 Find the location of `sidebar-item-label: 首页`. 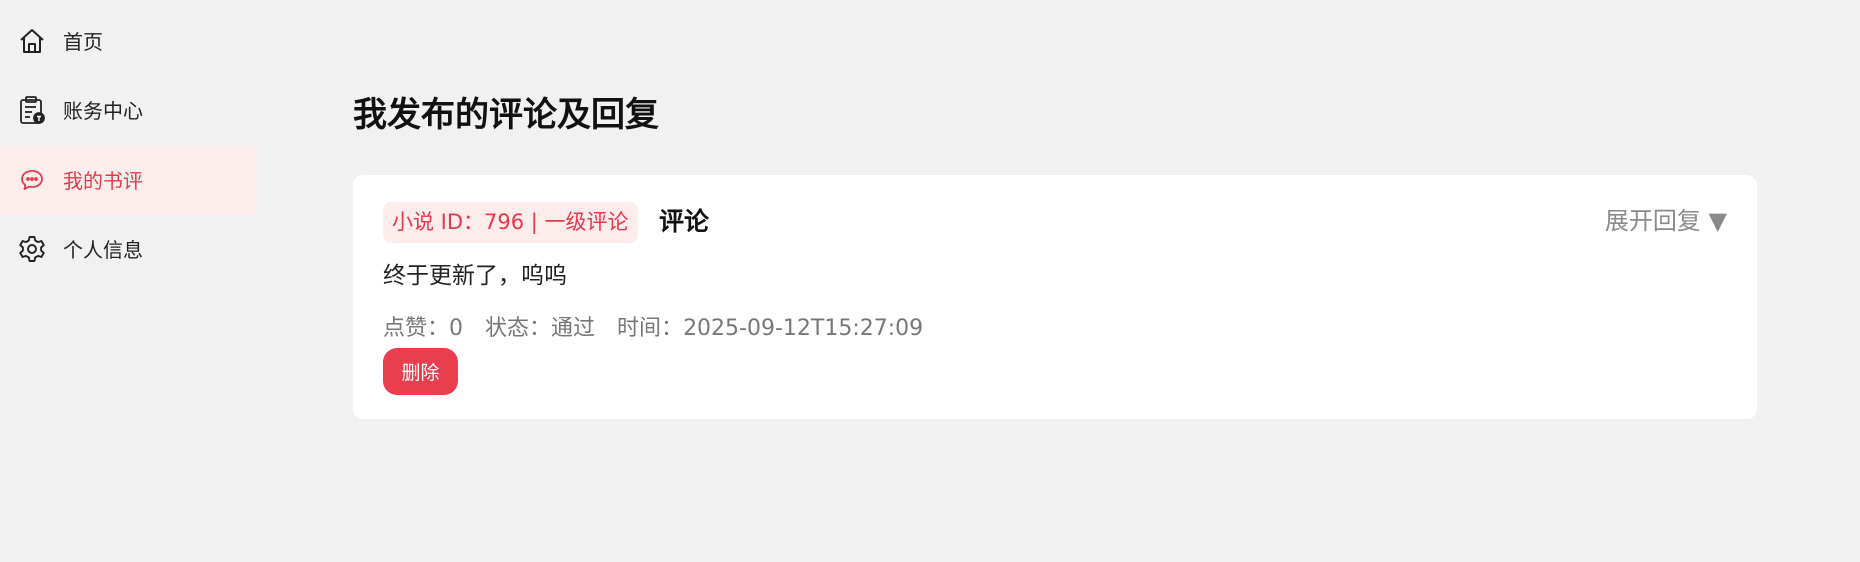

sidebar-item-label: 首页 is located at coordinates (83, 42).